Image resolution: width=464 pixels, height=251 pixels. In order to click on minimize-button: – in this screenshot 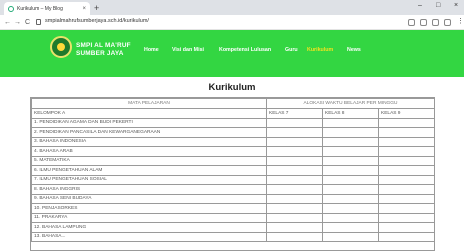, I will do `click(420, 5)`.